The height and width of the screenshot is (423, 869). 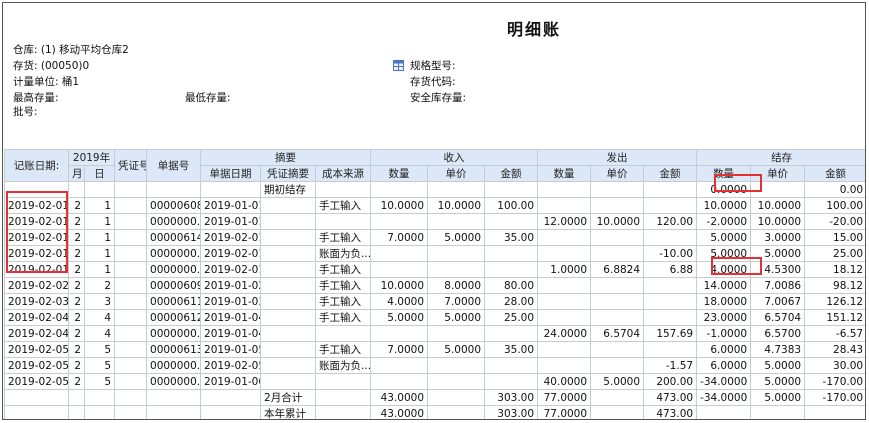 What do you see at coordinates (724, 333) in the screenshot?
I see `cell-balance-qty: -1.0000` at bounding box center [724, 333].